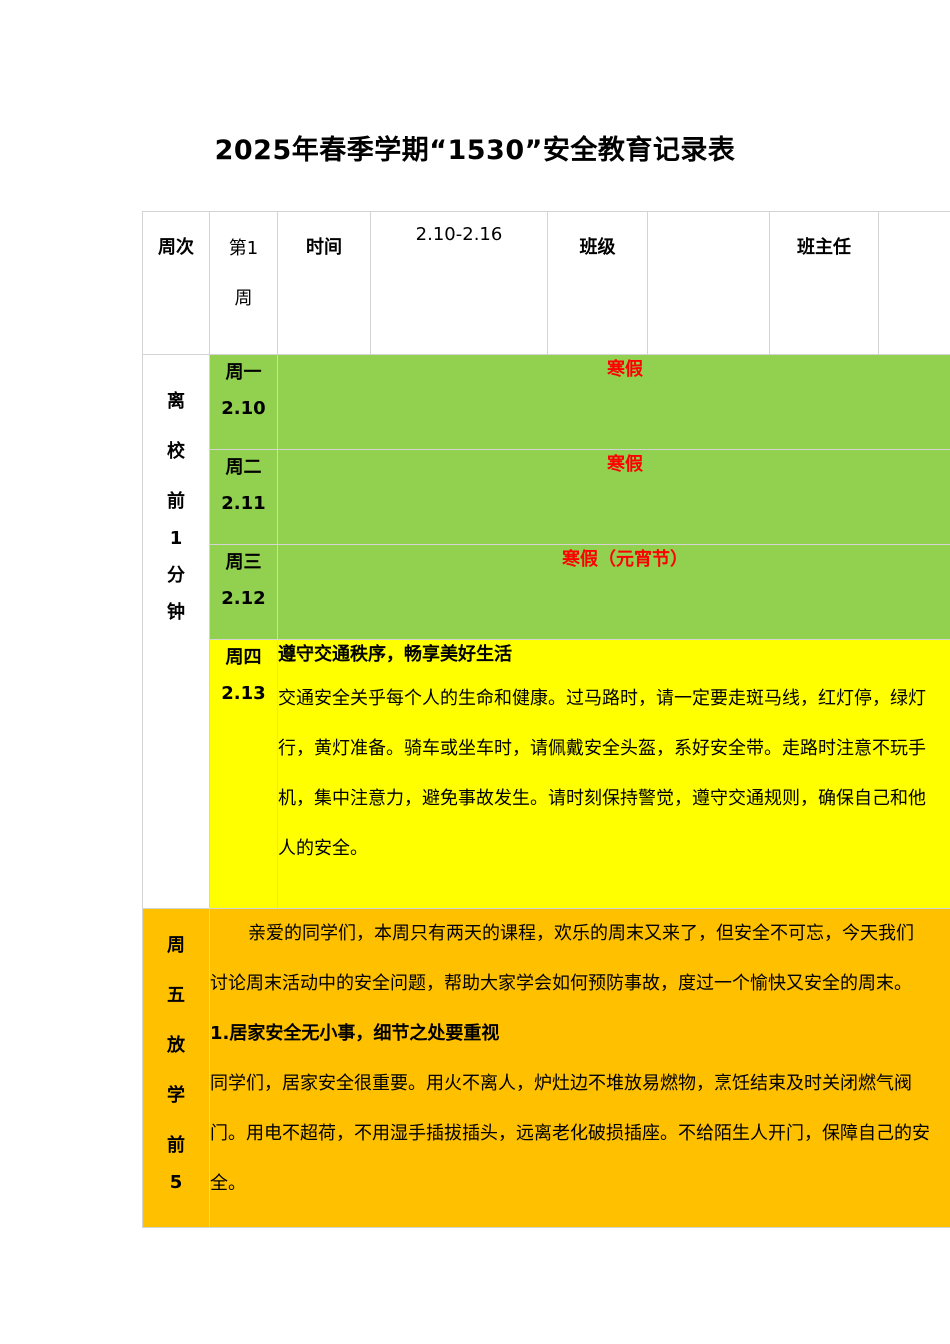 Image resolution: width=950 pixels, height=1344 pixels. What do you see at coordinates (243, 693) in the screenshot?
I see `day-date: 2.13` at bounding box center [243, 693].